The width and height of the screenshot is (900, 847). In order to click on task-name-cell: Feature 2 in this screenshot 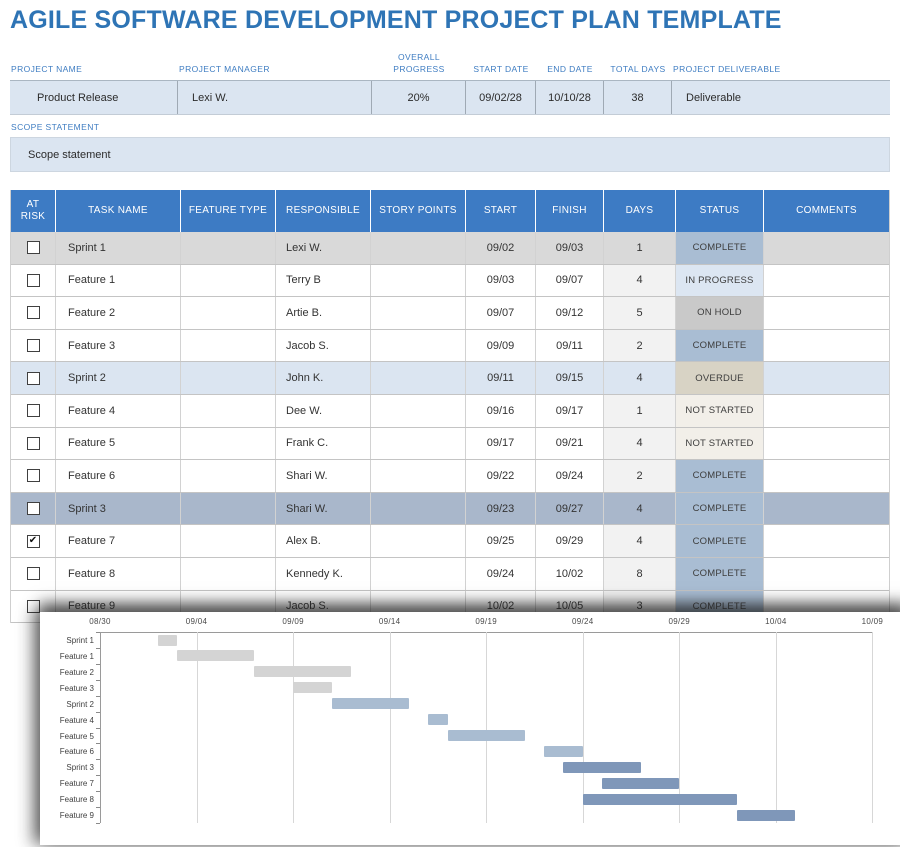, I will do `click(118, 313)`.